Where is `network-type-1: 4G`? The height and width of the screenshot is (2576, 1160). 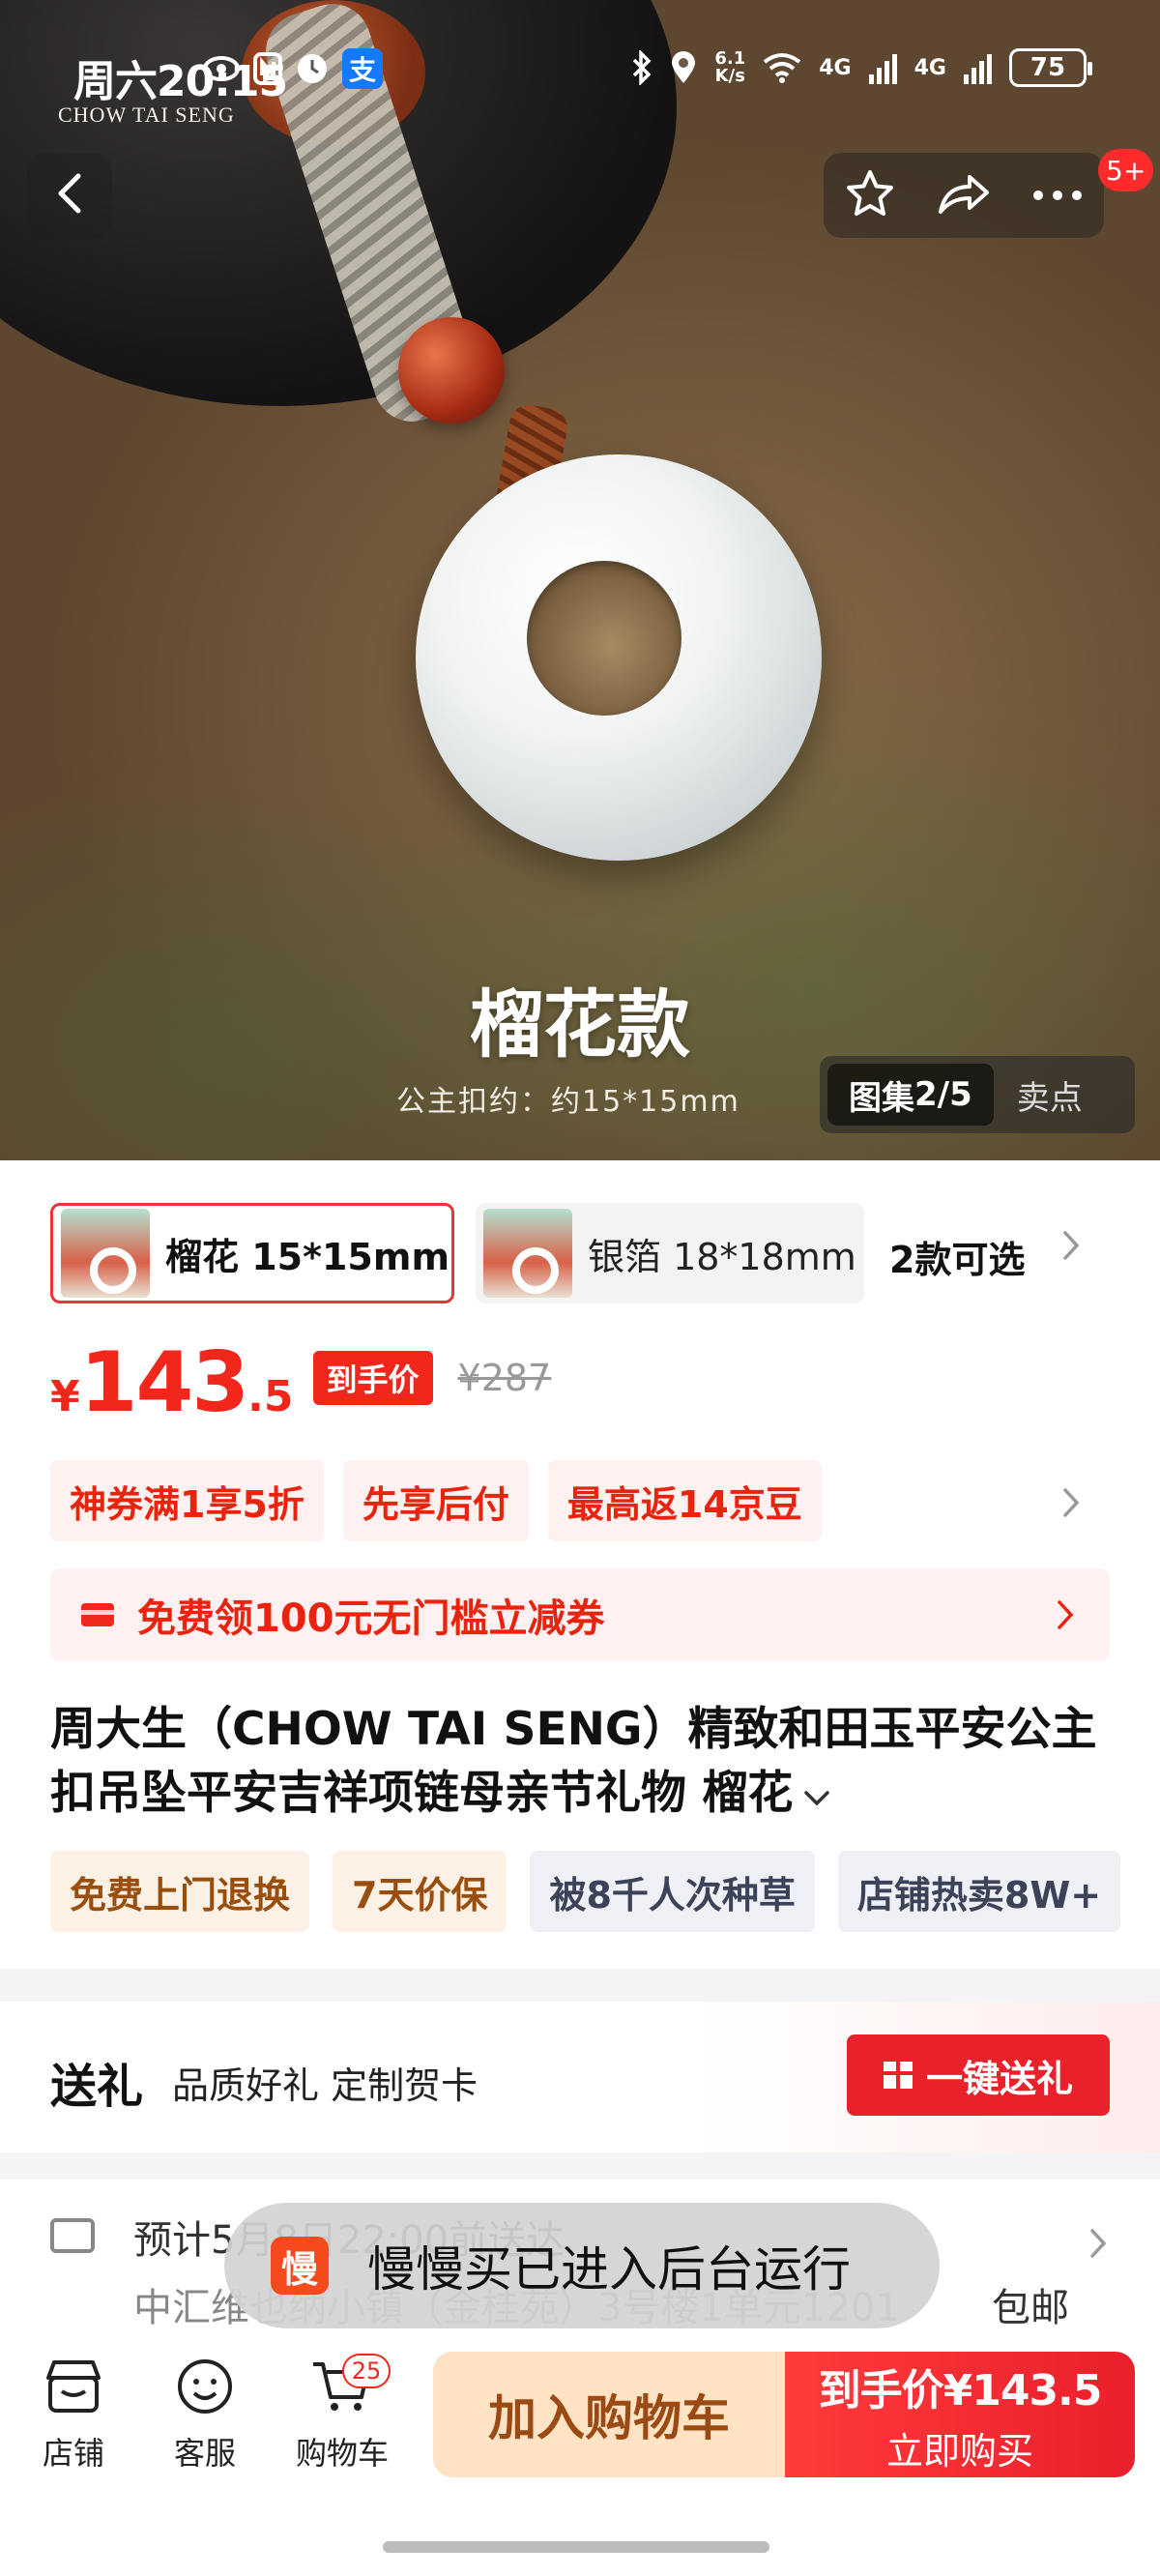 network-type-1: 4G is located at coordinates (836, 67).